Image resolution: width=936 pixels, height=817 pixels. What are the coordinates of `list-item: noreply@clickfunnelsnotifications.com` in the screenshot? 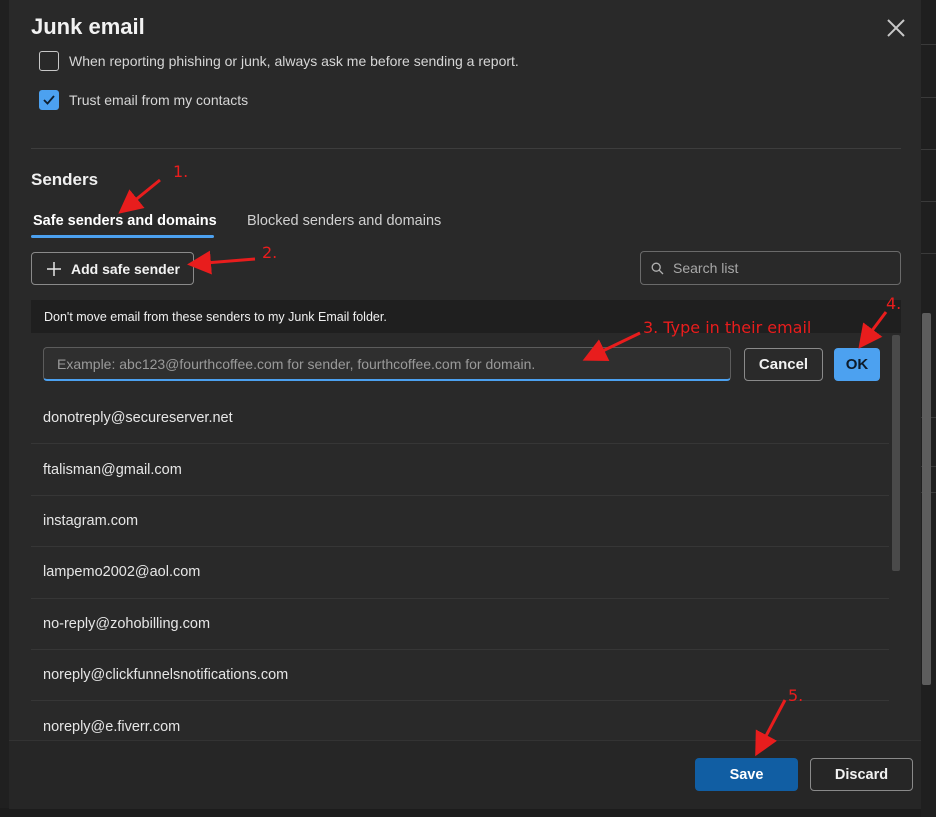 It's located at (460, 676).